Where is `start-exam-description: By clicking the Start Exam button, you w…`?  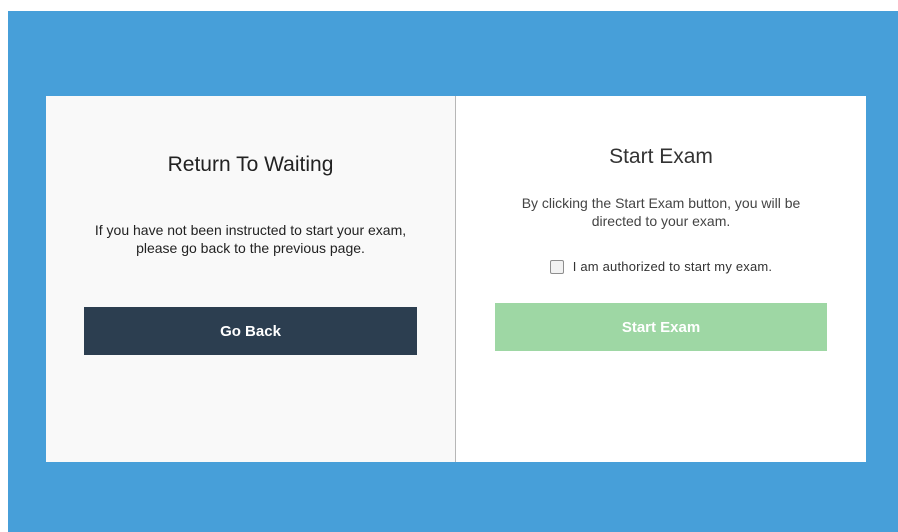
start-exam-description: By clicking the Start Exam button, you w… is located at coordinates (661, 212).